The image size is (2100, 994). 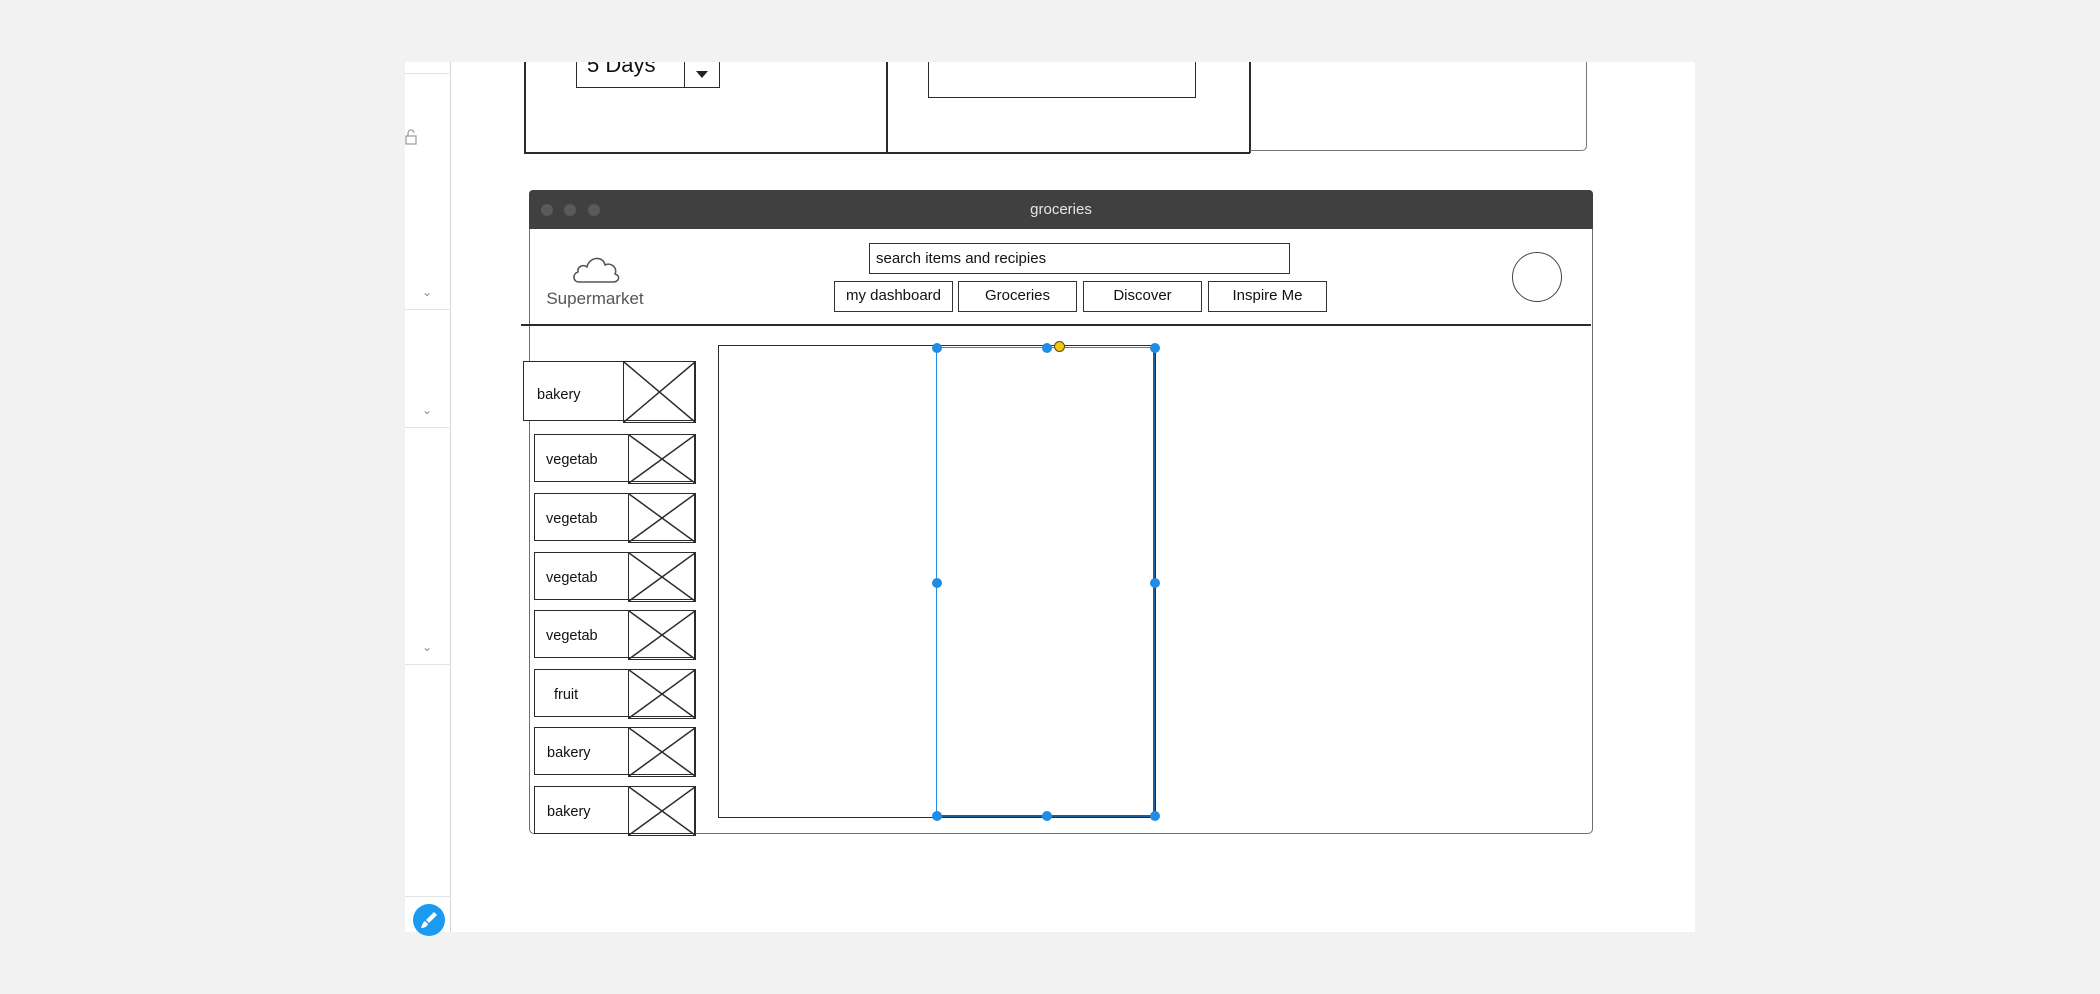 What do you see at coordinates (1418, 106) in the screenshot?
I see `wireframe-panel` at bounding box center [1418, 106].